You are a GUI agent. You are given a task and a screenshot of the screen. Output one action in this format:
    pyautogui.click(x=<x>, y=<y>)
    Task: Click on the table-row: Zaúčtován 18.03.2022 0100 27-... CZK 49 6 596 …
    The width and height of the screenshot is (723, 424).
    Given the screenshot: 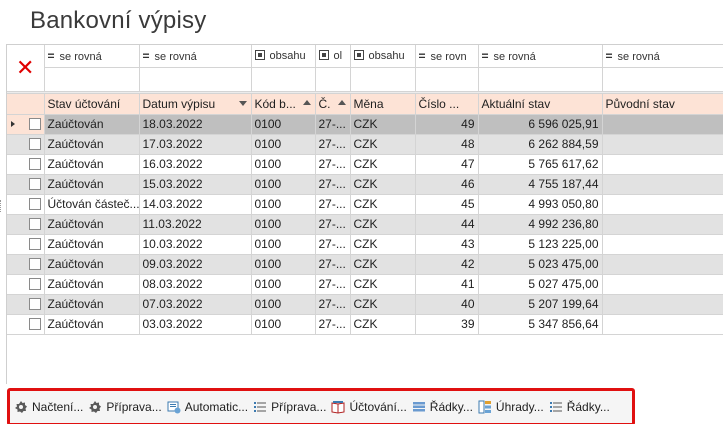 What is the action you would take?
    pyautogui.click(x=365, y=124)
    